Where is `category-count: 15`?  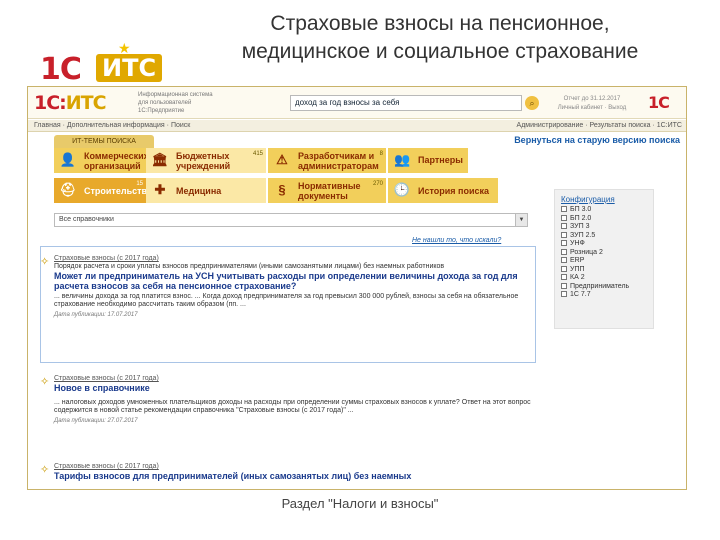 category-count: 15 is located at coordinates (139, 184).